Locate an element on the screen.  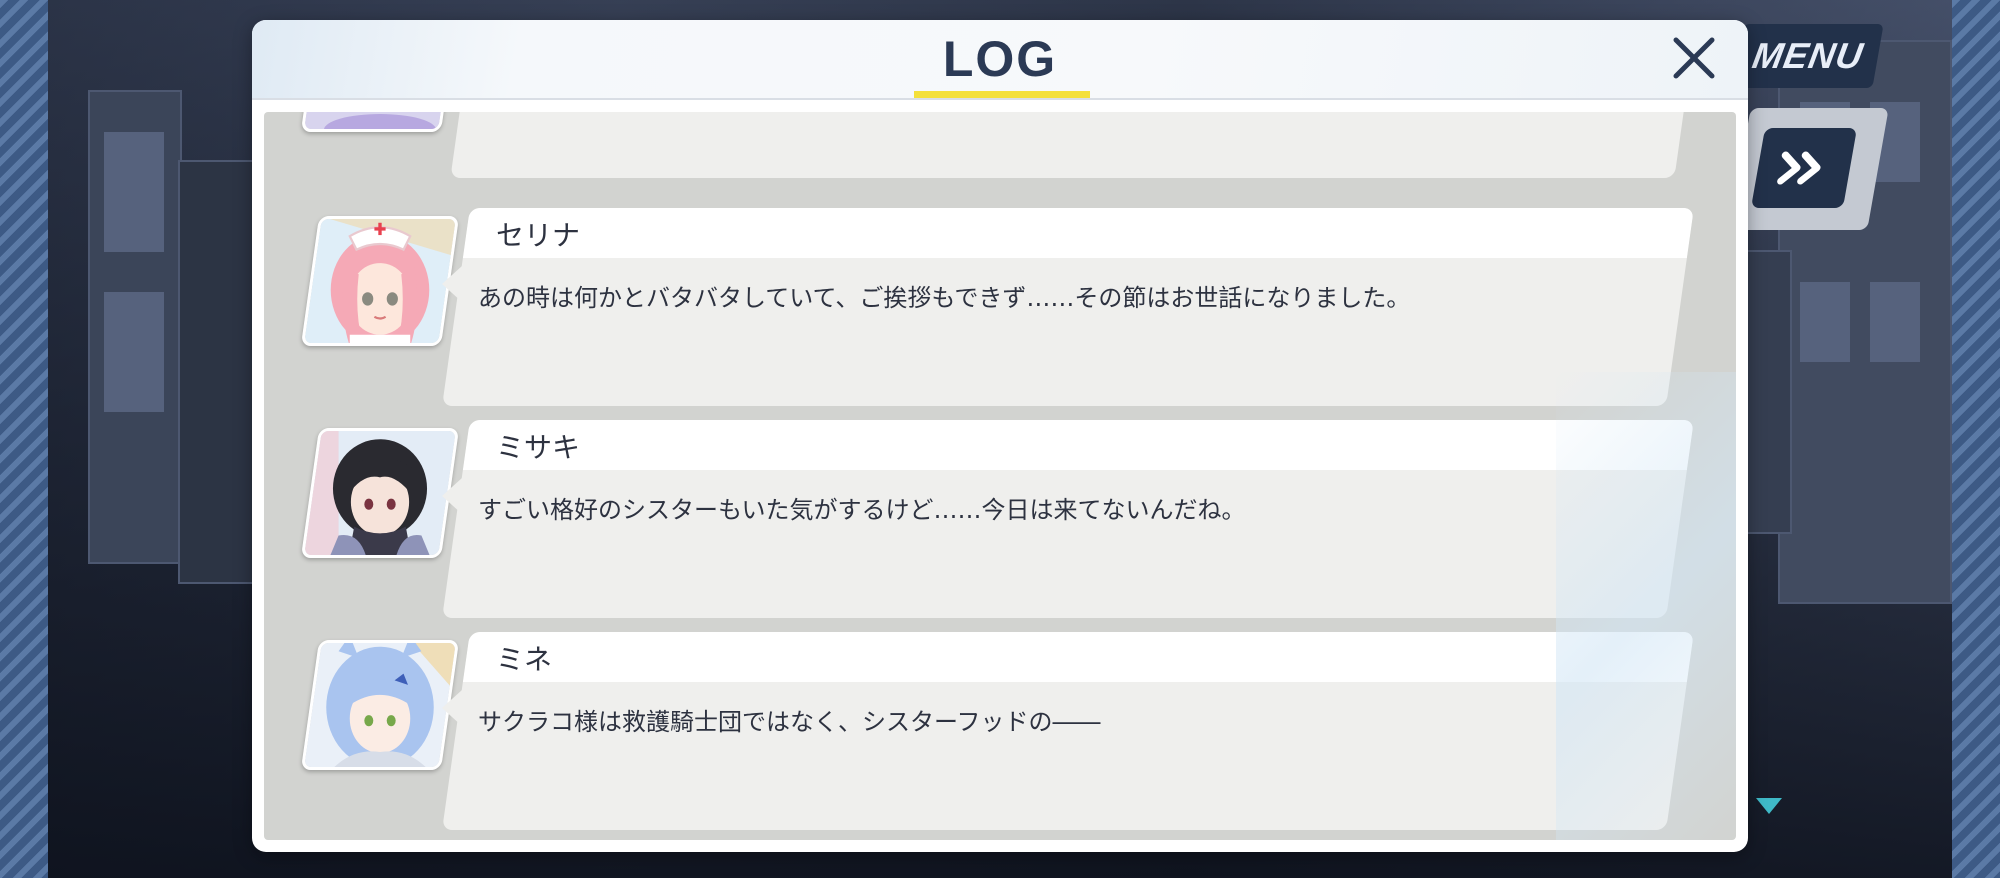
title-underline is located at coordinates (1002, 94).